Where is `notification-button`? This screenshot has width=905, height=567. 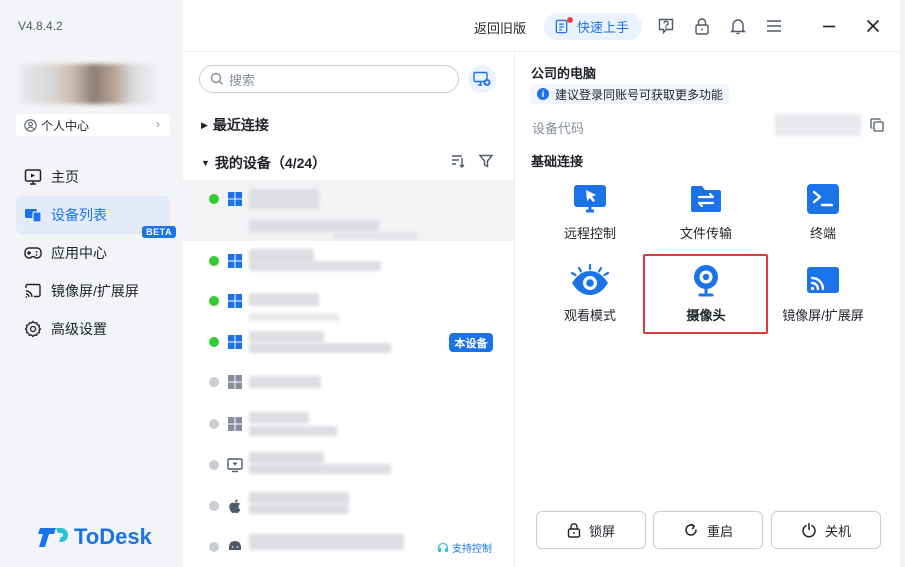 notification-button is located at coordinates (738, 26).